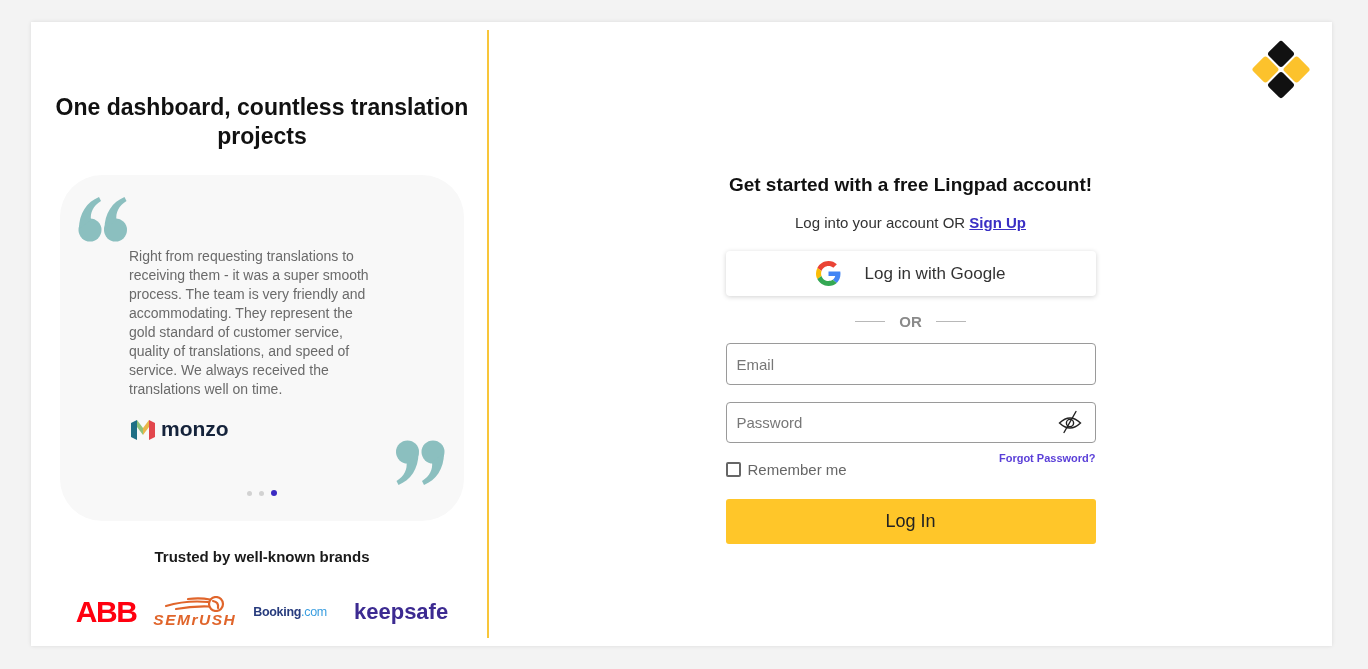  Describe the element at coordinates (420, 463) in the screenshot. I see `quote-close-icon` at that location.